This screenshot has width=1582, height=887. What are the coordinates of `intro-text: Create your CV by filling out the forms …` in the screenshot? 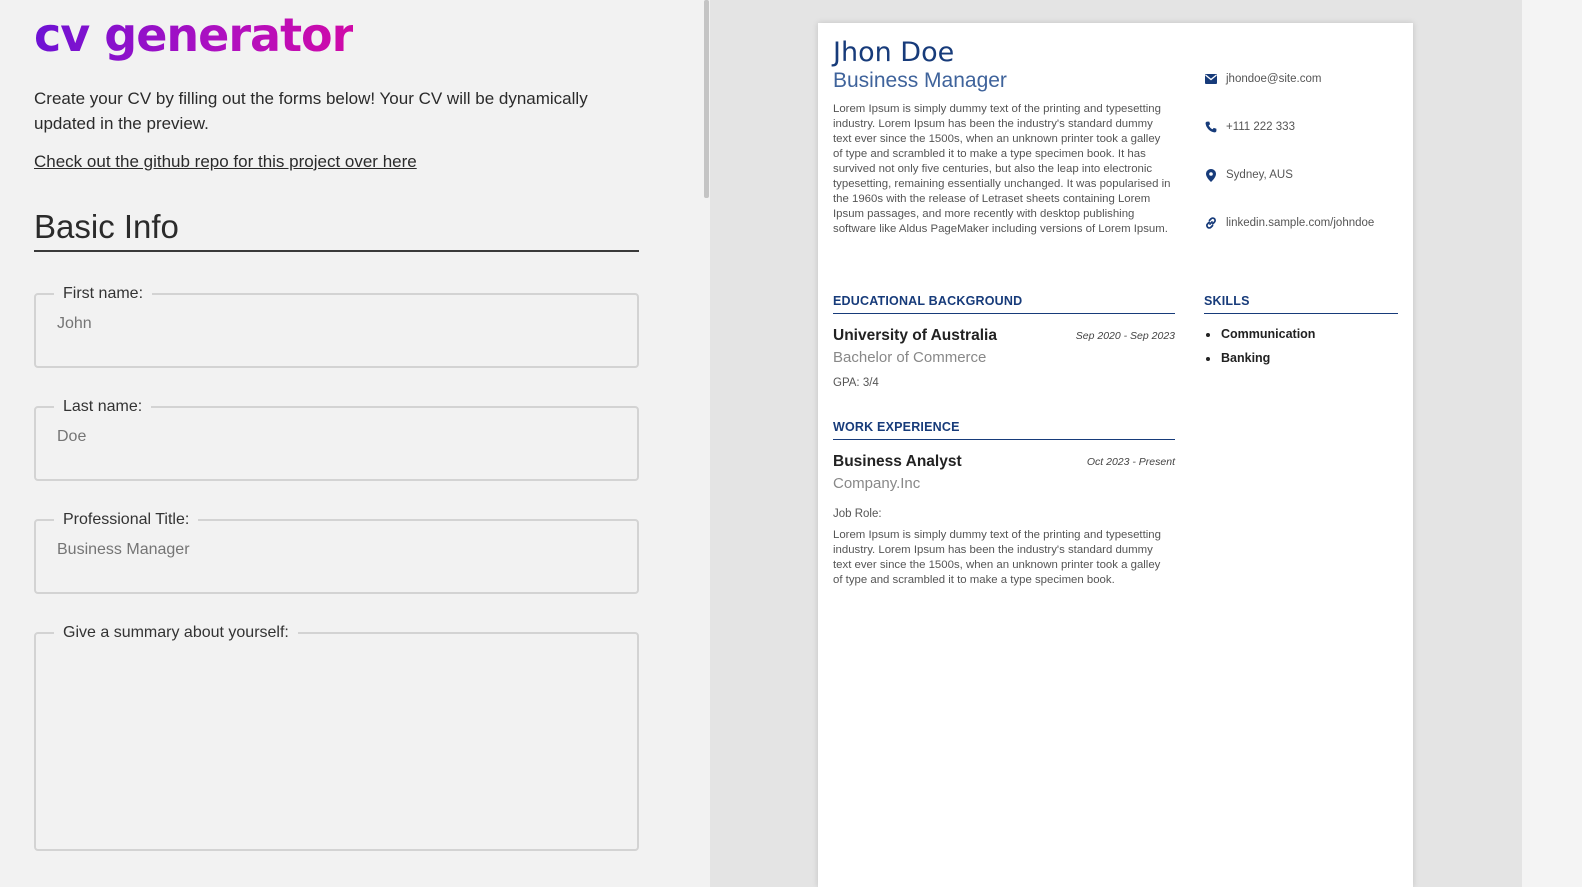 It's located at (311, 111).